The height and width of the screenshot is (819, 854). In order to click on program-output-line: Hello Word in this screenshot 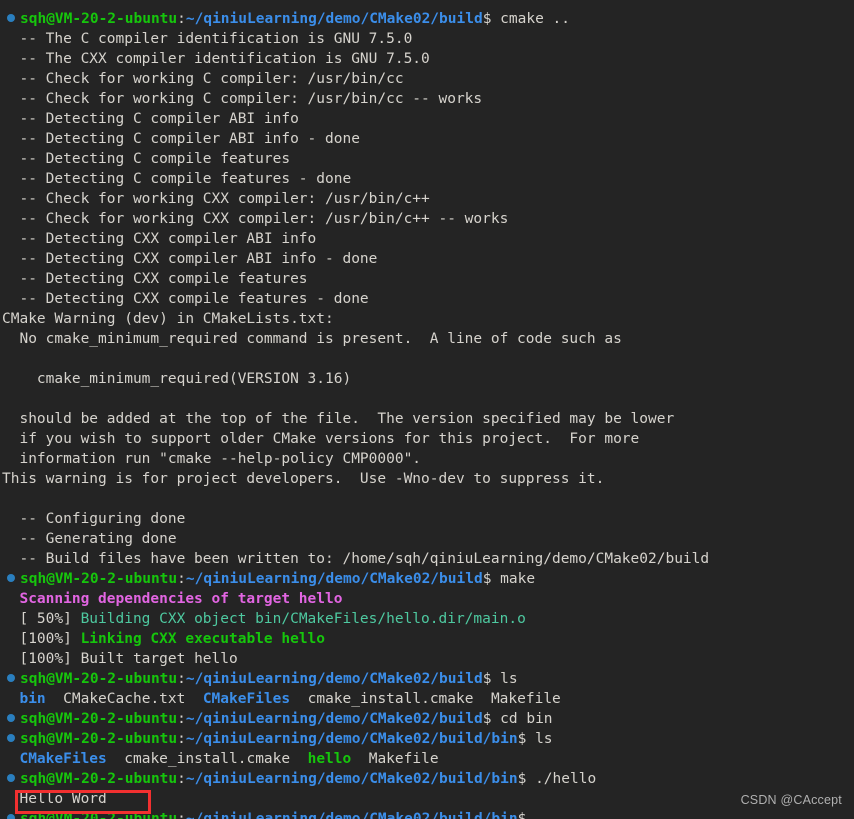, I will do `click(428, 799)`.